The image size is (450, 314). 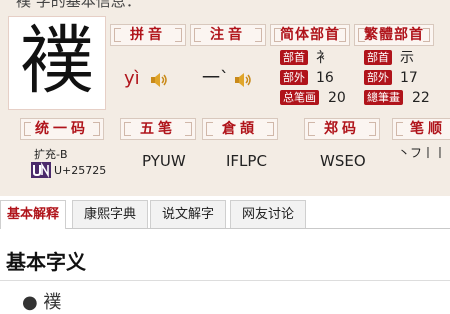 What do you see at coordinates (310, 35) in the screenshot?
I see `simplified-radical-header: 简体部首` at bounding box center [310, 35].